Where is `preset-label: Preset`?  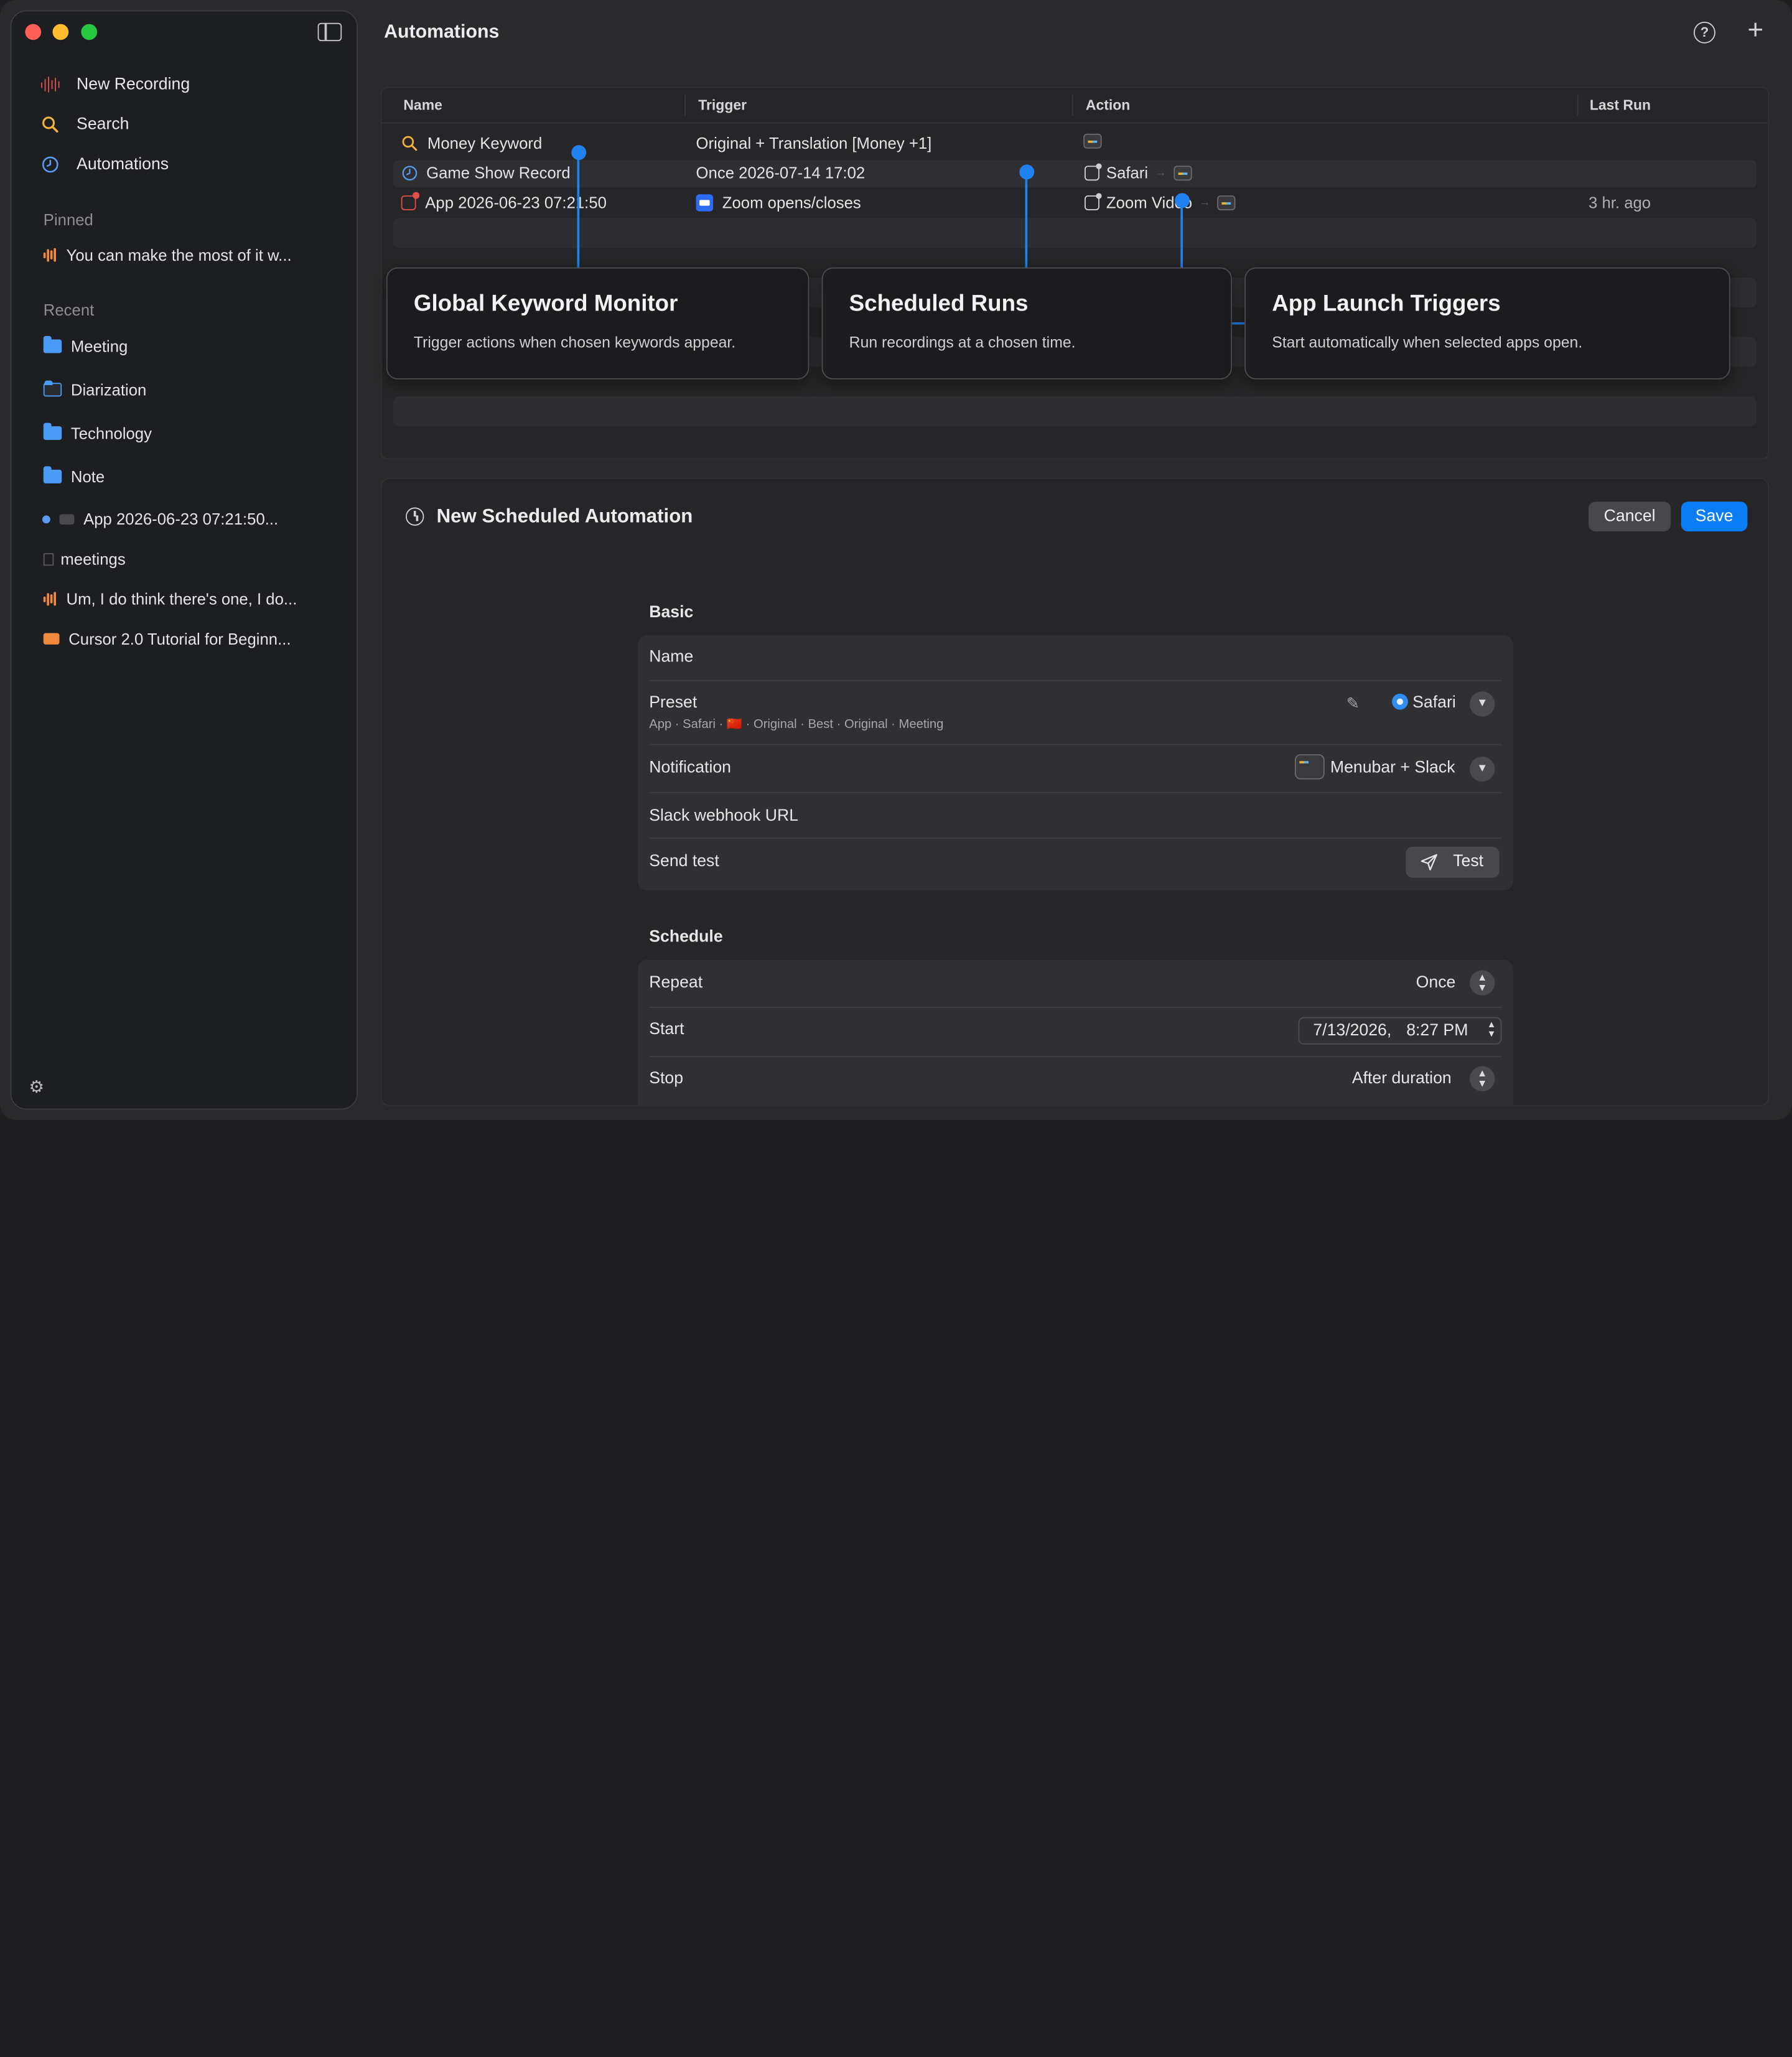
preset-label: Preset is located at coordinates (673, 702).